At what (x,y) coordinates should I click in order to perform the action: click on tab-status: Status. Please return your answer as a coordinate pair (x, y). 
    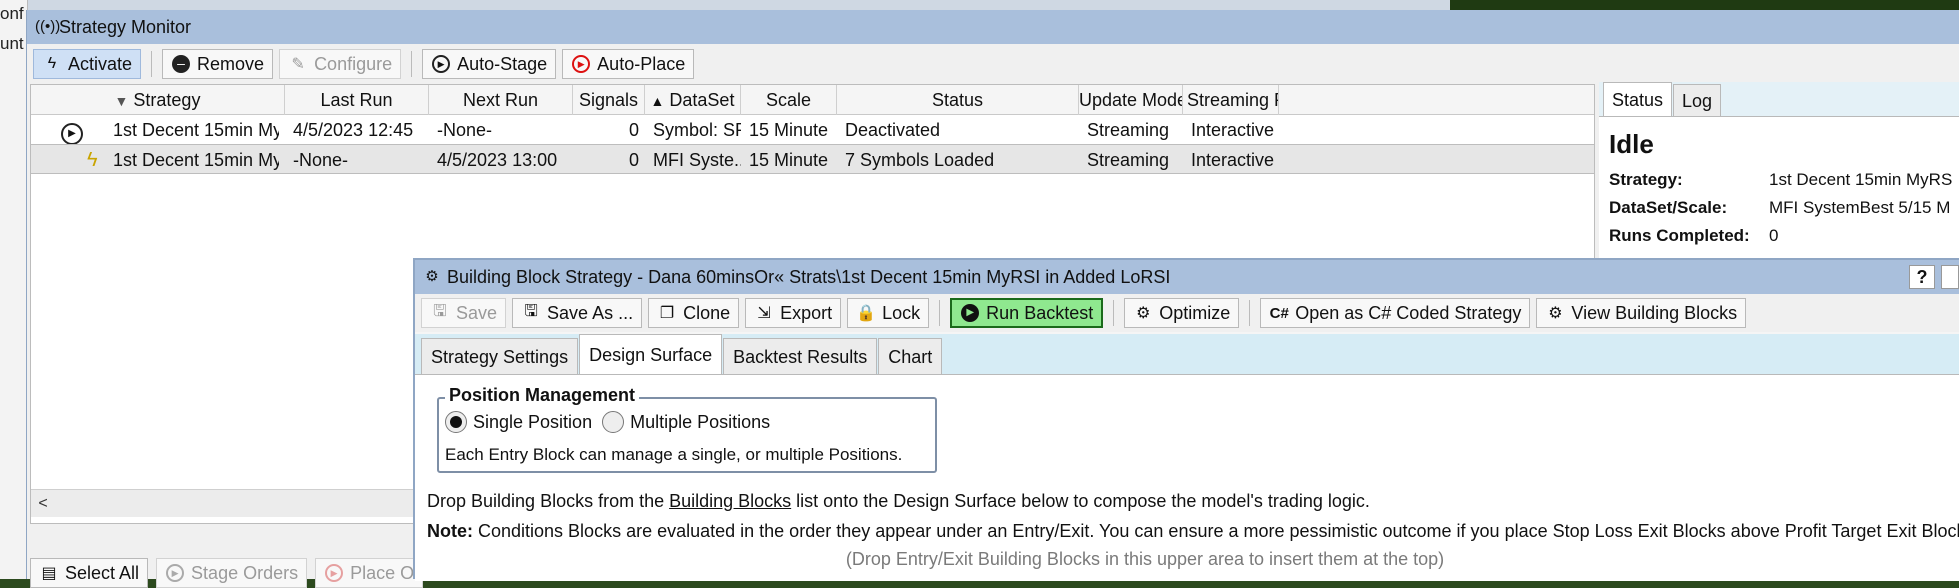
    Looking at the image, I should click on (1638, 99).